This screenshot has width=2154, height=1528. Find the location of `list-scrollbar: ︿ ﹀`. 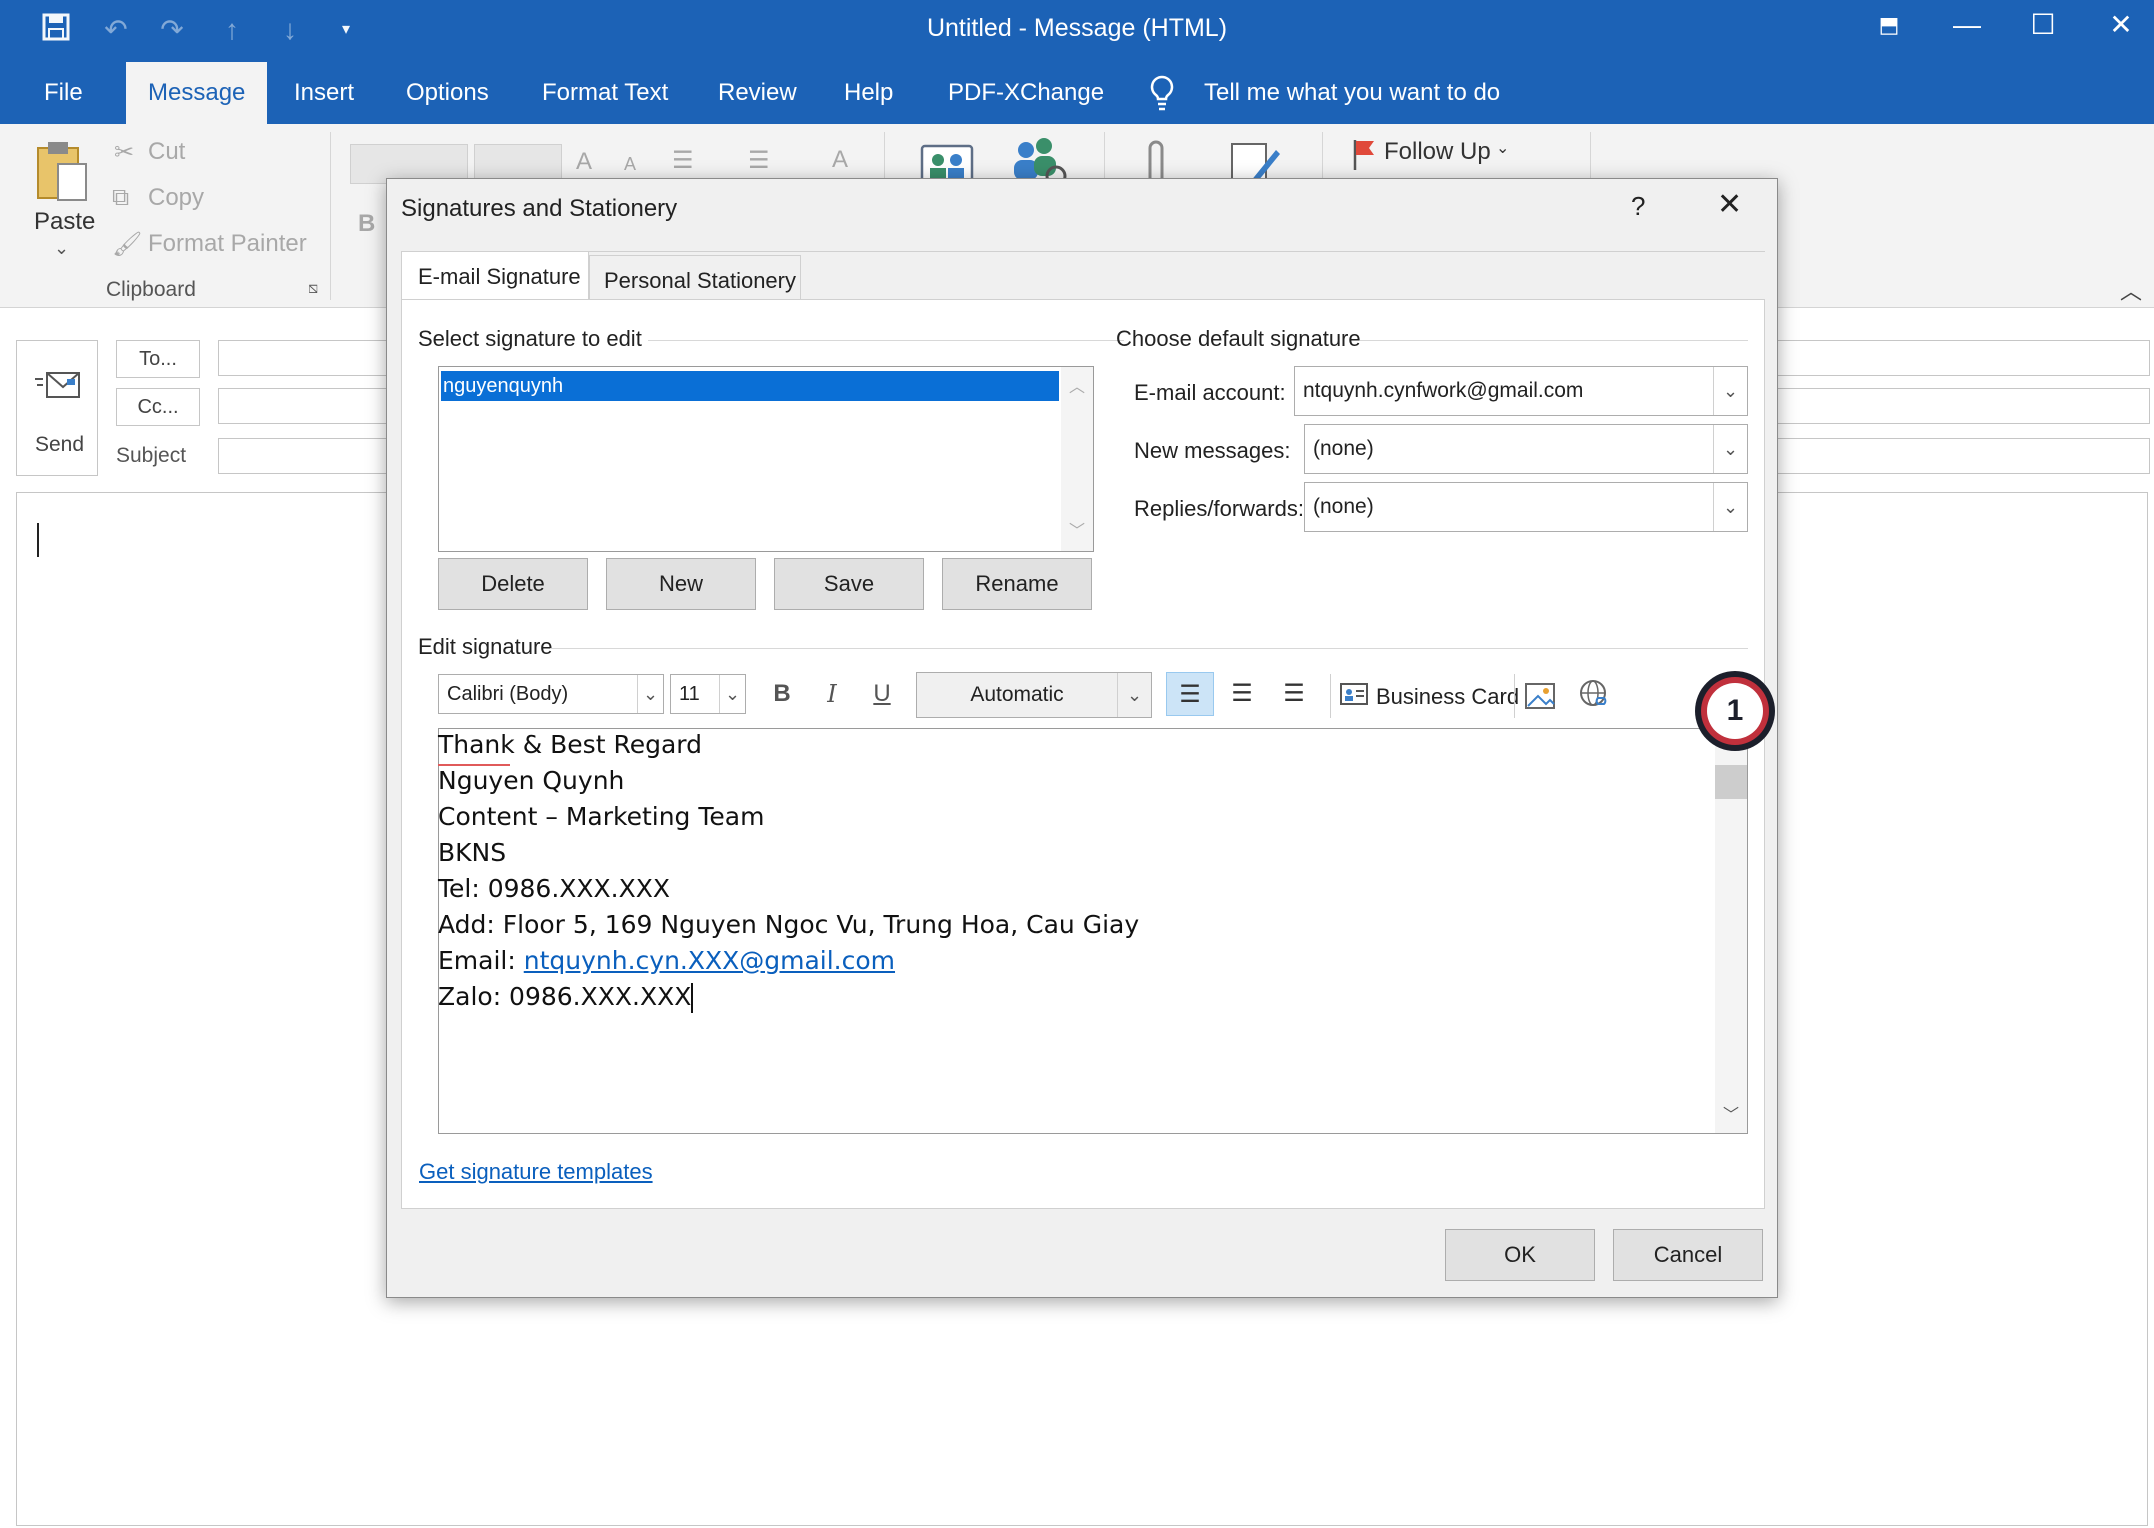

list-scrollbar: ︿ ﹀ is located at coordinates (1077, 459).